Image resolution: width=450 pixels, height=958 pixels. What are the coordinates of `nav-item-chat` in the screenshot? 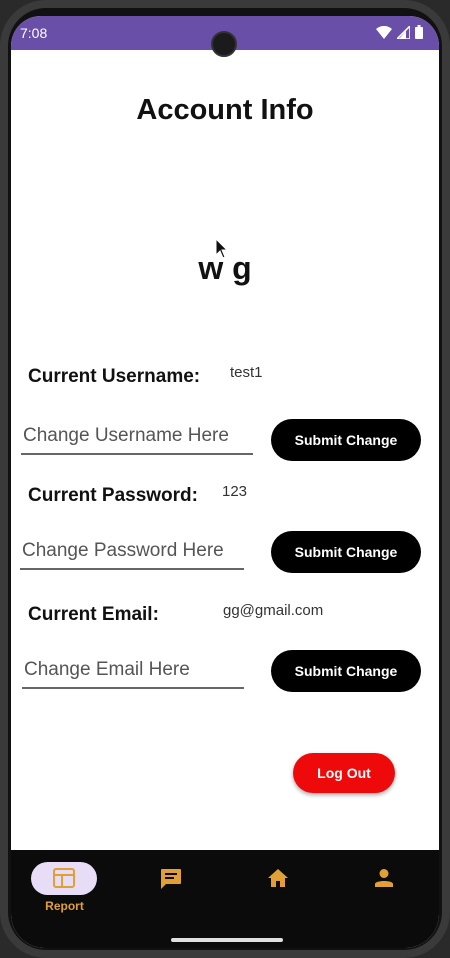 It's located at (171, 885).